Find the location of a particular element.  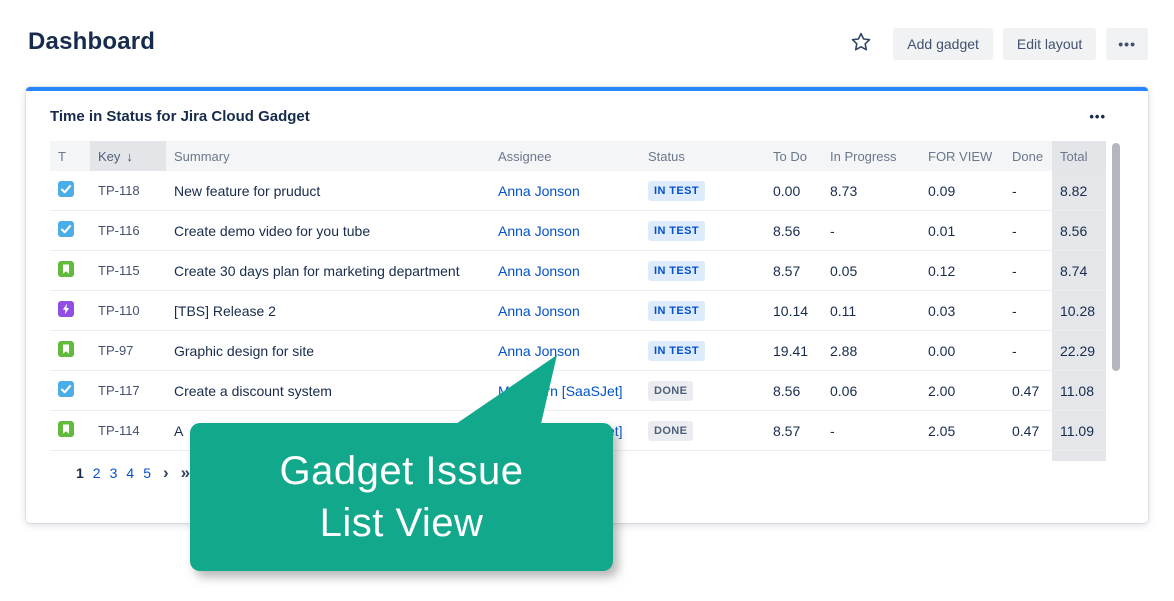

favorite-star-button is located at coordinates (861, 43).